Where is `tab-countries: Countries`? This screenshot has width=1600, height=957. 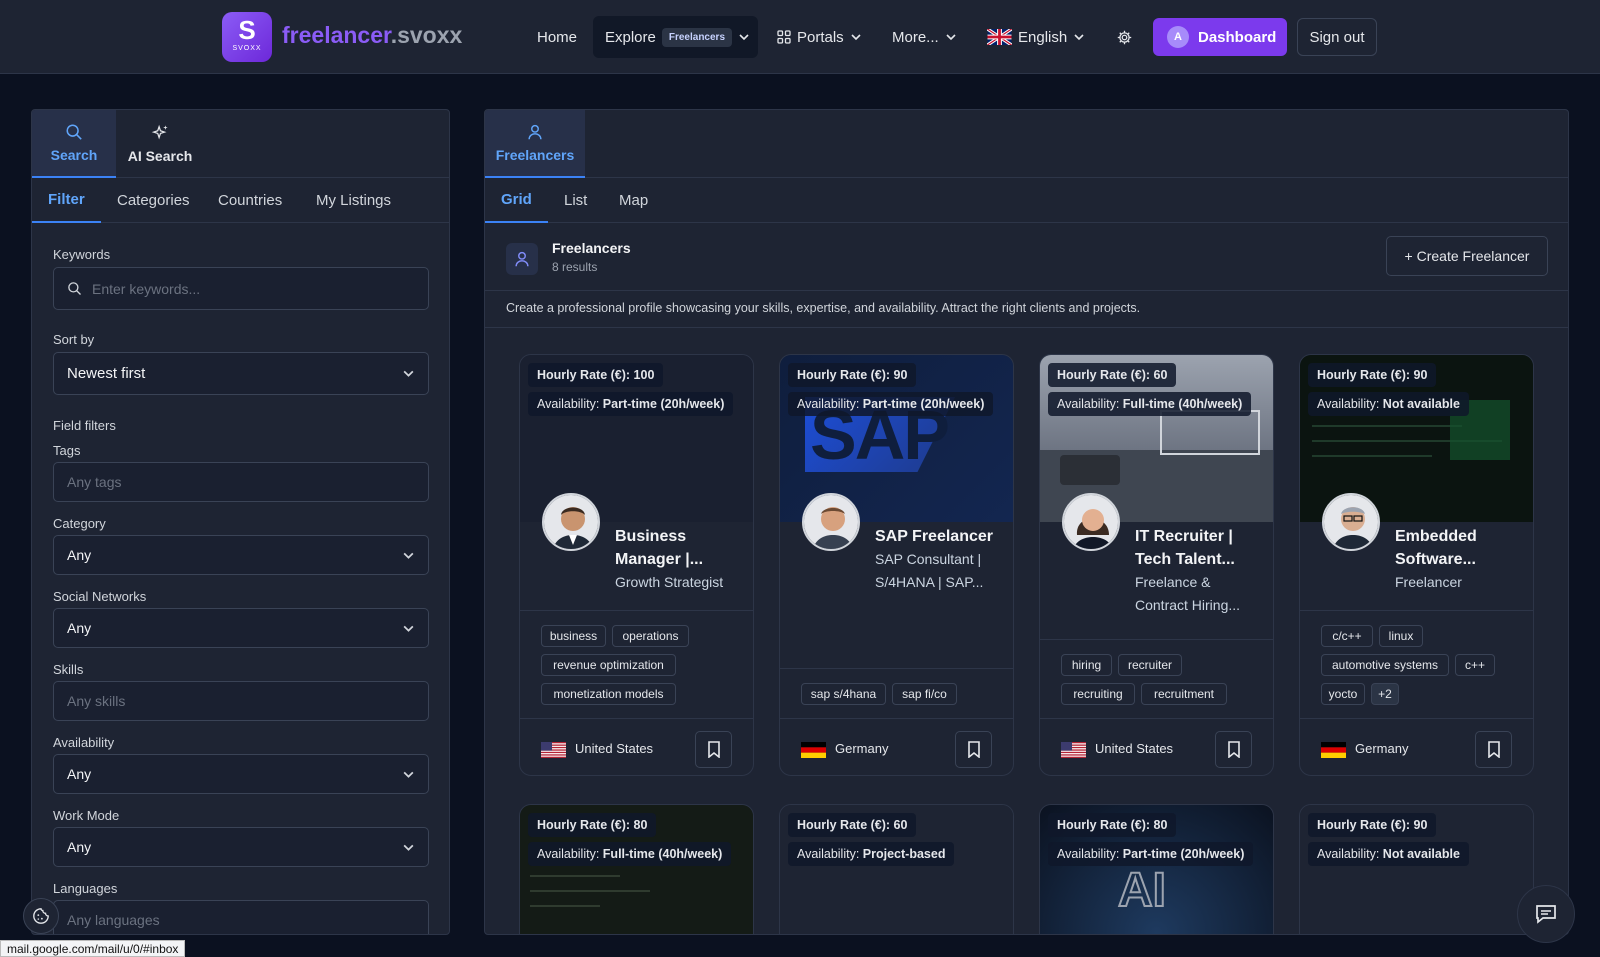 tab-countries: Countries is located at coordinates (250, 200).